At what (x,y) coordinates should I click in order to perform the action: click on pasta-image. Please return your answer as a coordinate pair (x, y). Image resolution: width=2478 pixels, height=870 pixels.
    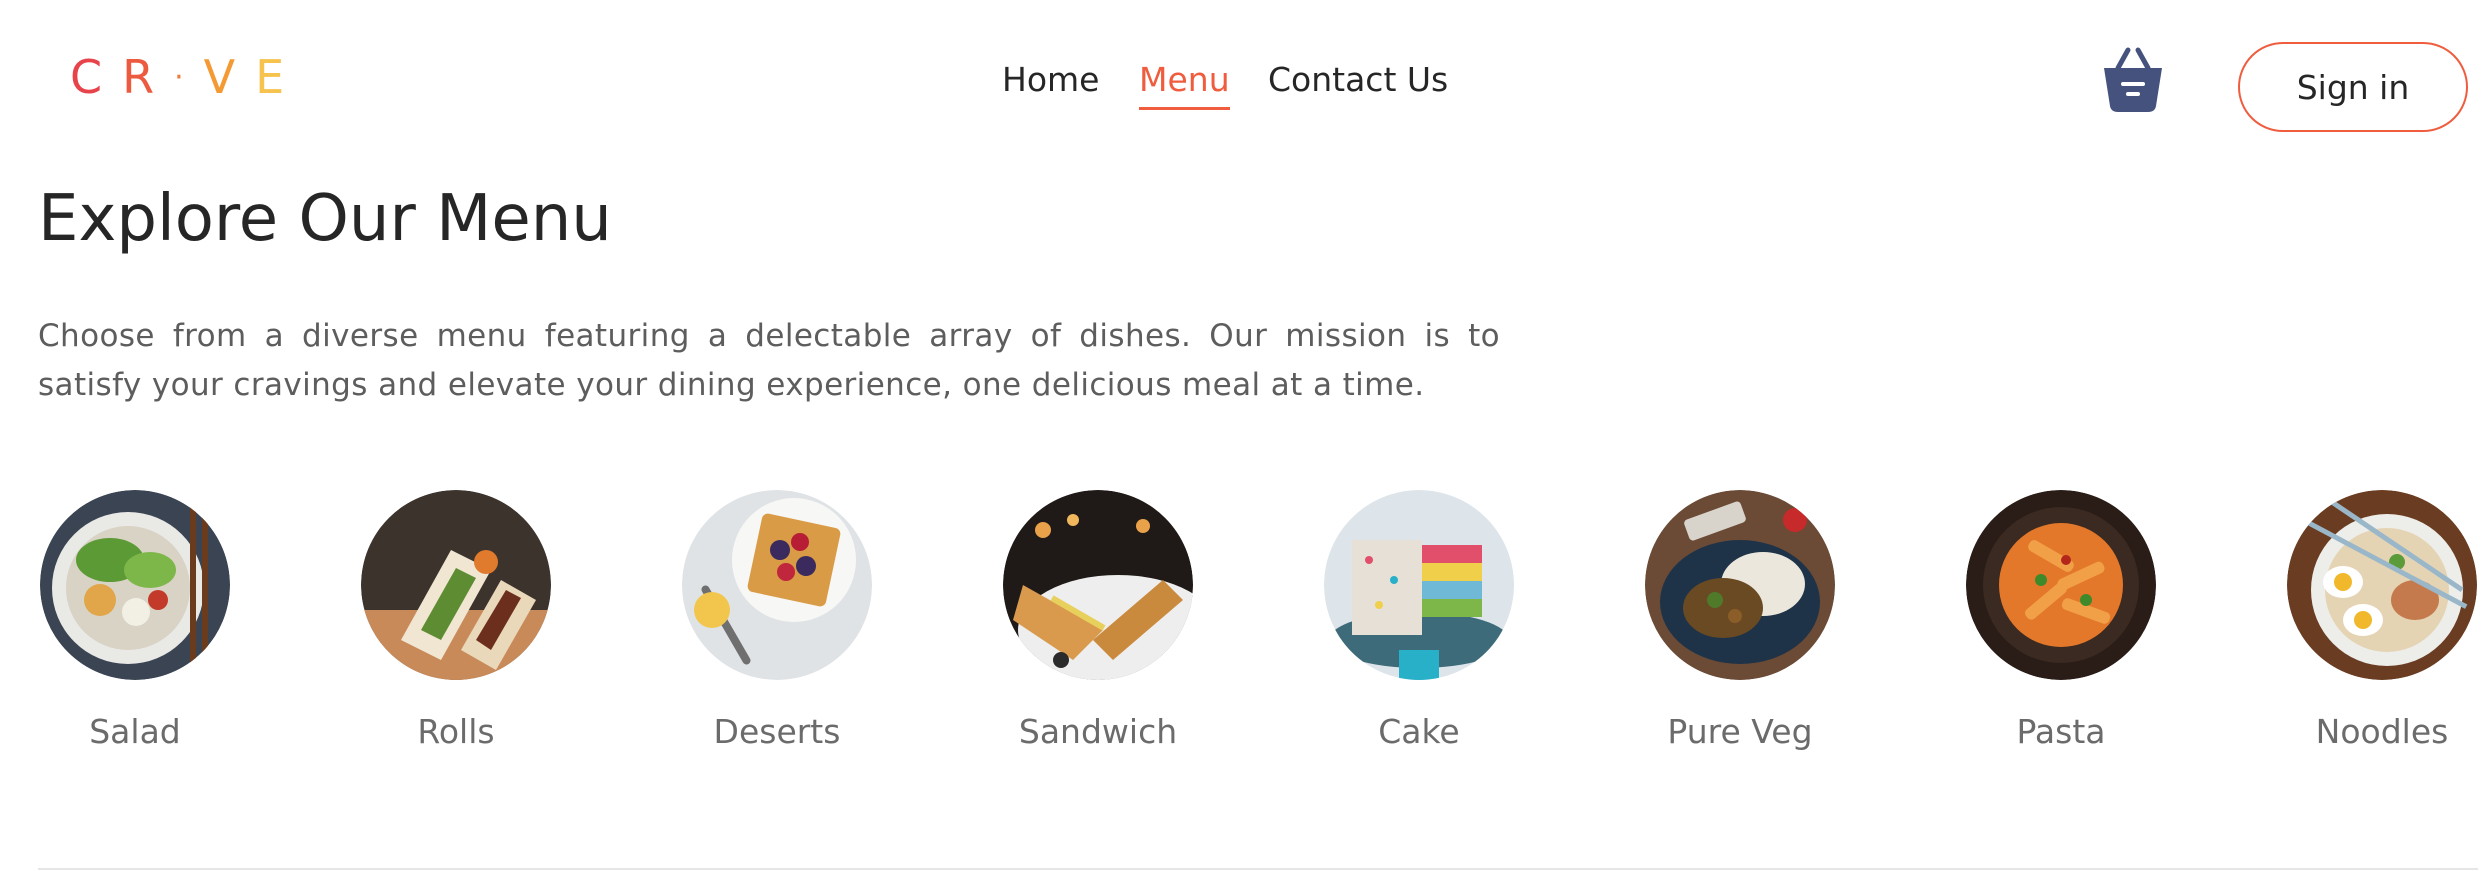
    Looking at the image, I should click on (2061, 585).